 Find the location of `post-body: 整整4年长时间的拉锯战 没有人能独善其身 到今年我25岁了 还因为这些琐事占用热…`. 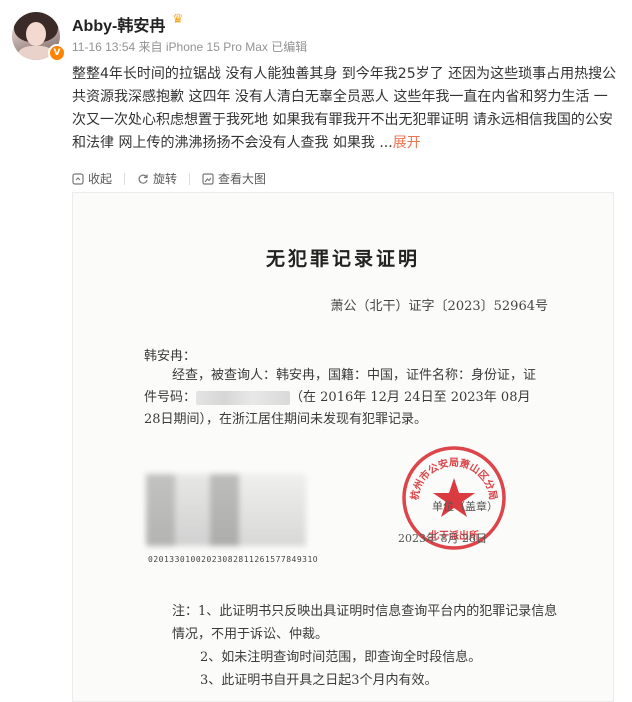

post-body: 整整4年长时间的拉锯战 没有人能独善其身 到今年我25岁了 还因为这些琐事占用热… is located at coordinates (344, 108).